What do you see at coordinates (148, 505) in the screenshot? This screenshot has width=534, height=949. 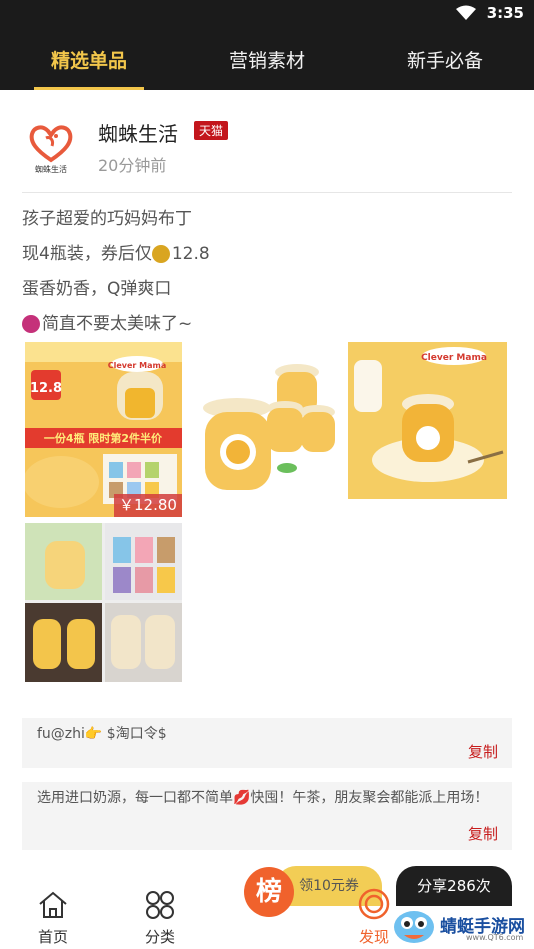 I see `price-tag: ￥12.80` at bounding box center [148, 505].